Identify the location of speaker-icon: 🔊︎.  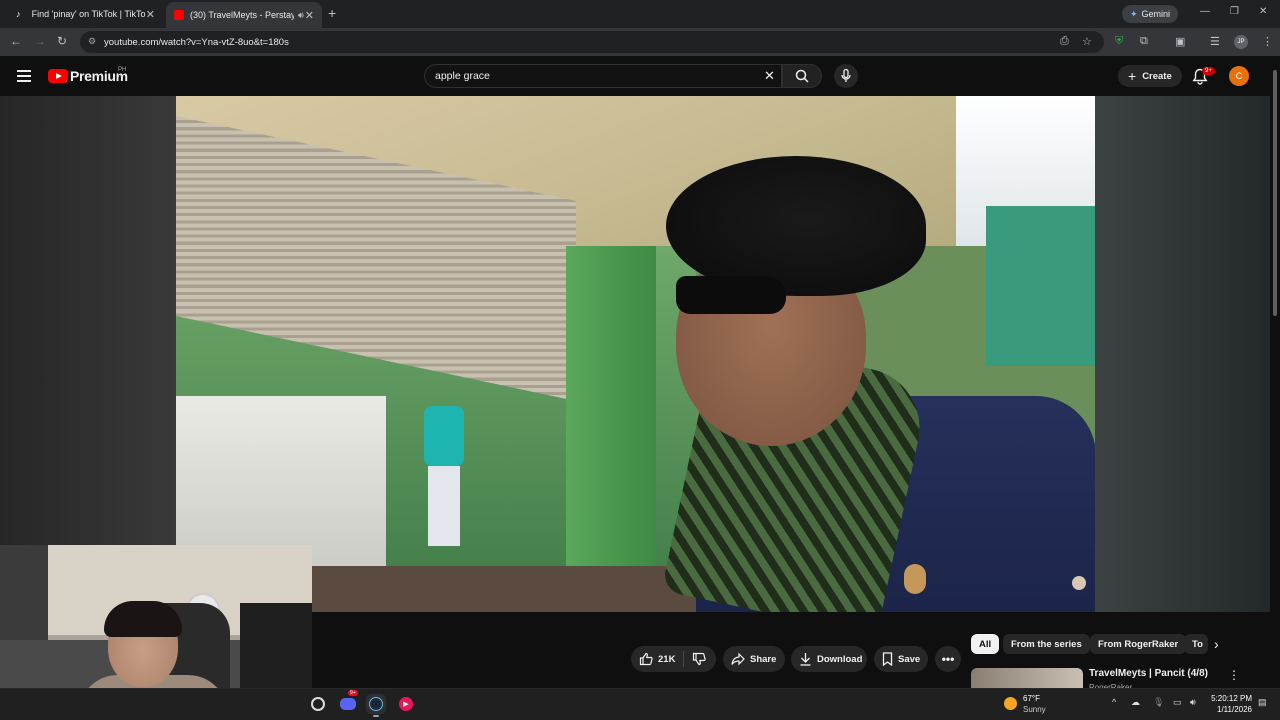
(301, 15).